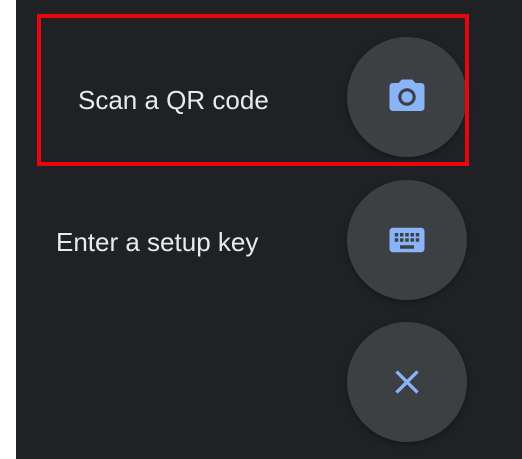  Describe the element at coordinates (173, 100) in the screenshot. I see `scan-qr-label: Scan a QR code` at that location.